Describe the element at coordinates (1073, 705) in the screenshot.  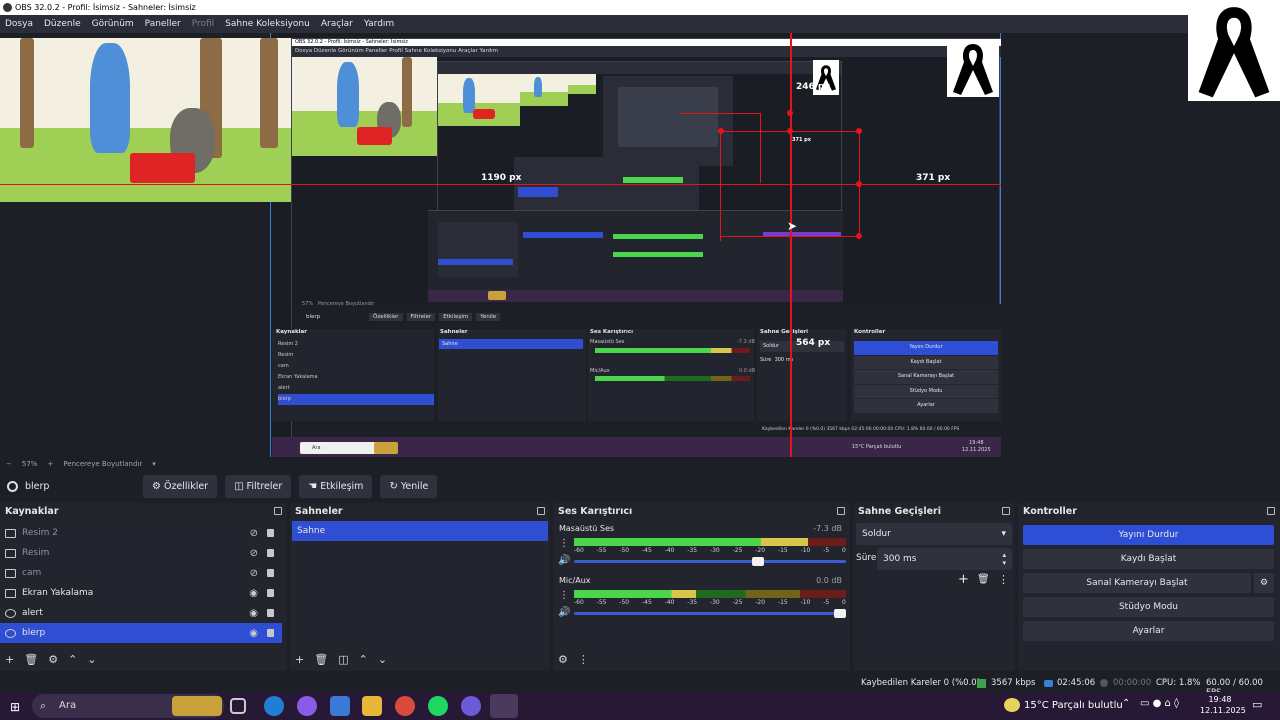
I see `weather-text: 15°C Parçalı bulutlu` at that location.